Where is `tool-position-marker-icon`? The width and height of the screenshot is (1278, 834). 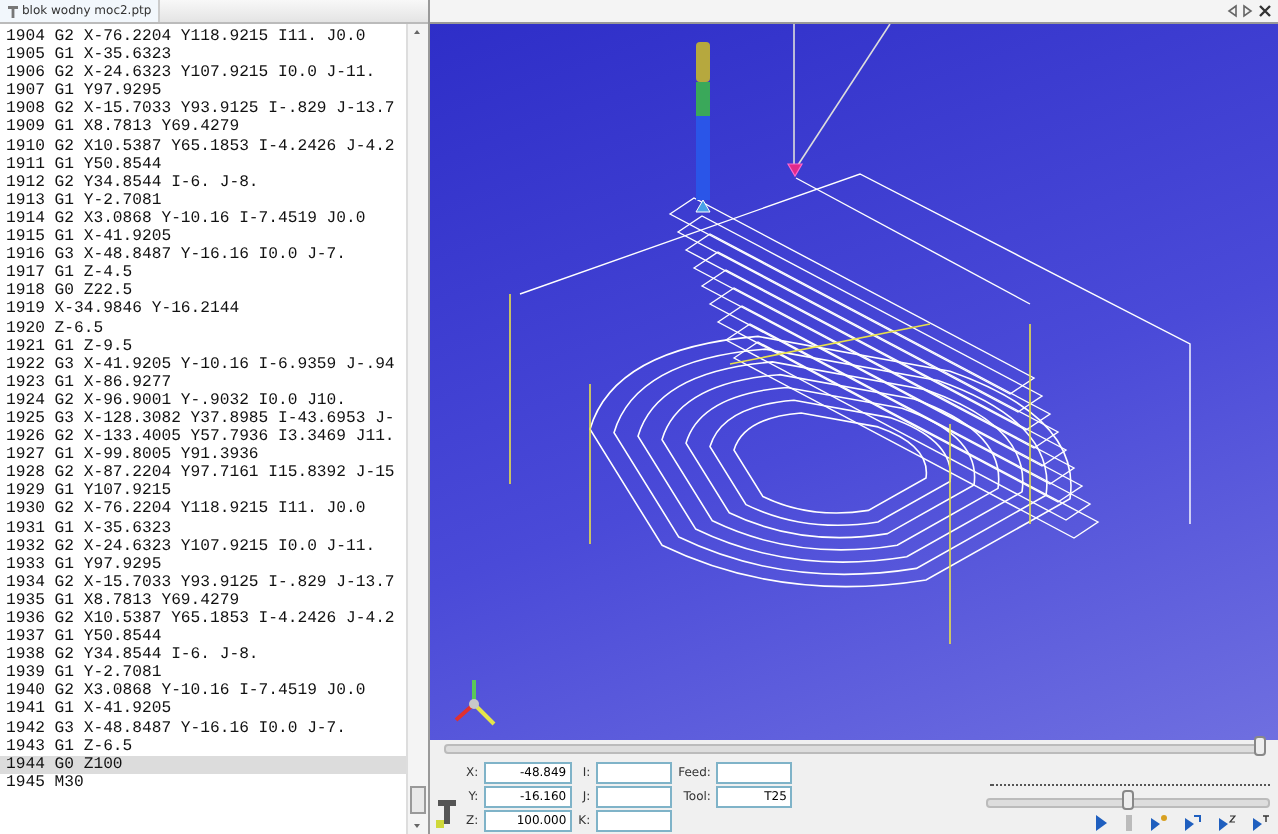
tool-position-marker-icon is located at coordinates (795, 170).